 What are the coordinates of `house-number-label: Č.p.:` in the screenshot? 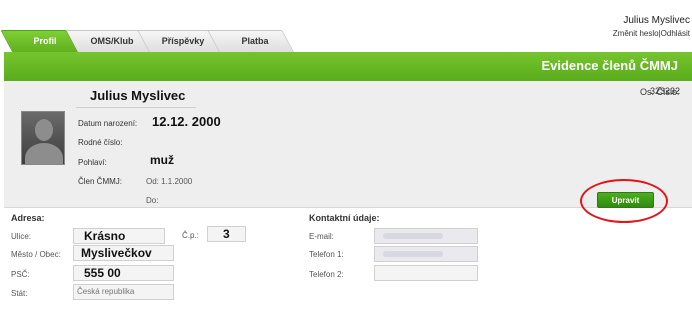 It's located at (190, 235).